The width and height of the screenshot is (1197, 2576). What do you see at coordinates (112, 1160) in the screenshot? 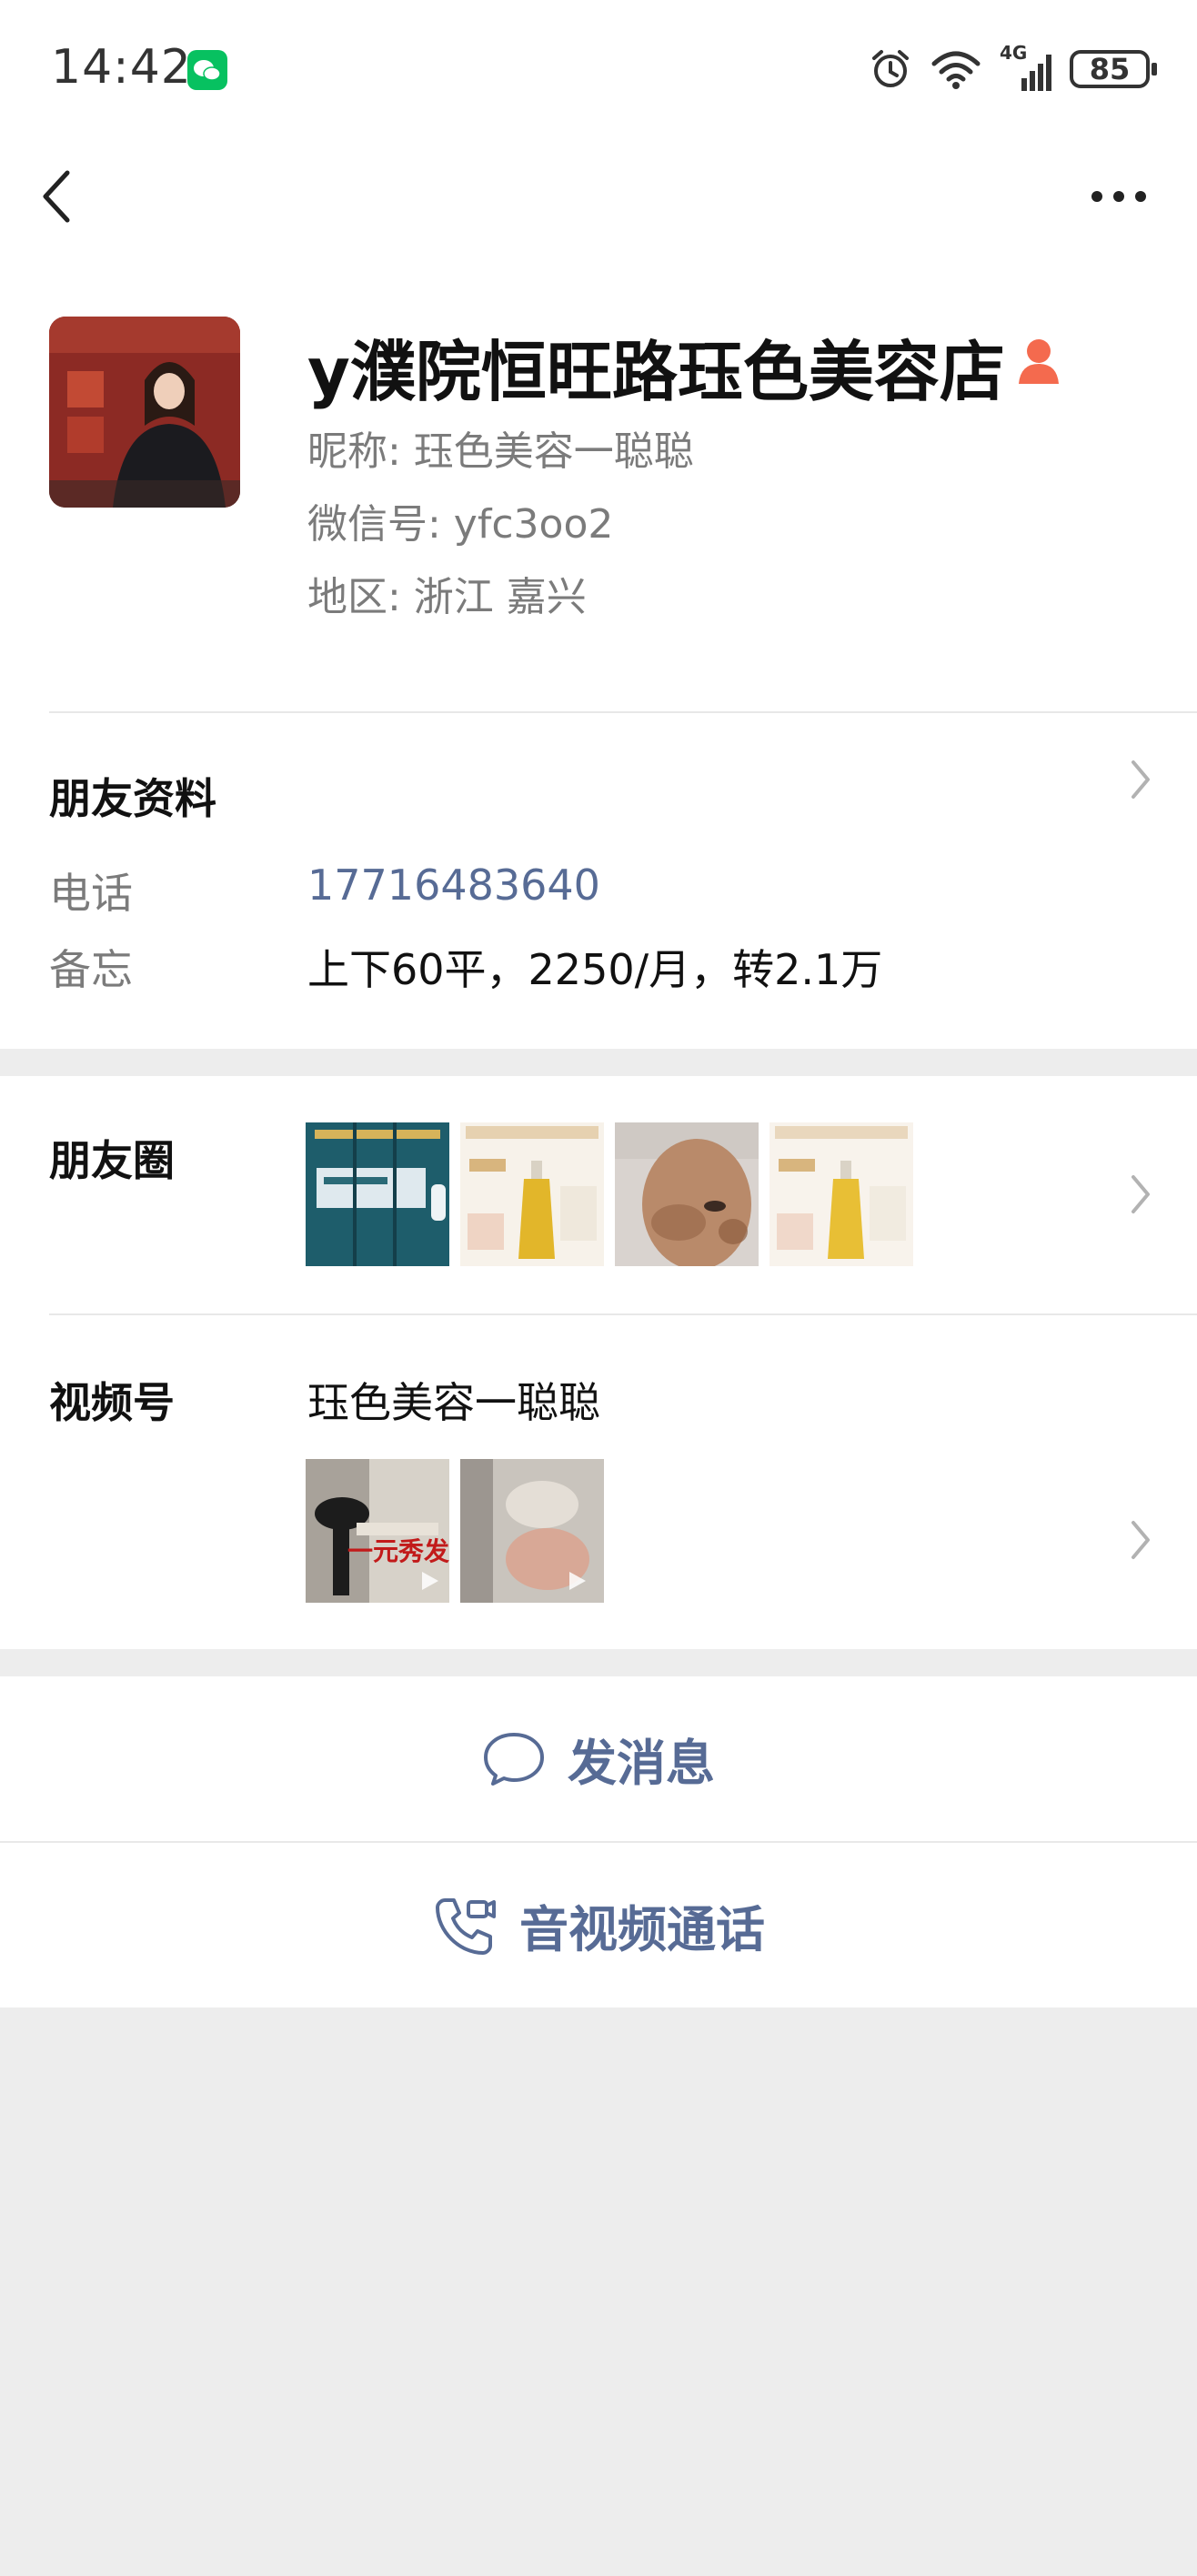
I see `moments-title: 朋友圈` at bounding box center [112, 1160].